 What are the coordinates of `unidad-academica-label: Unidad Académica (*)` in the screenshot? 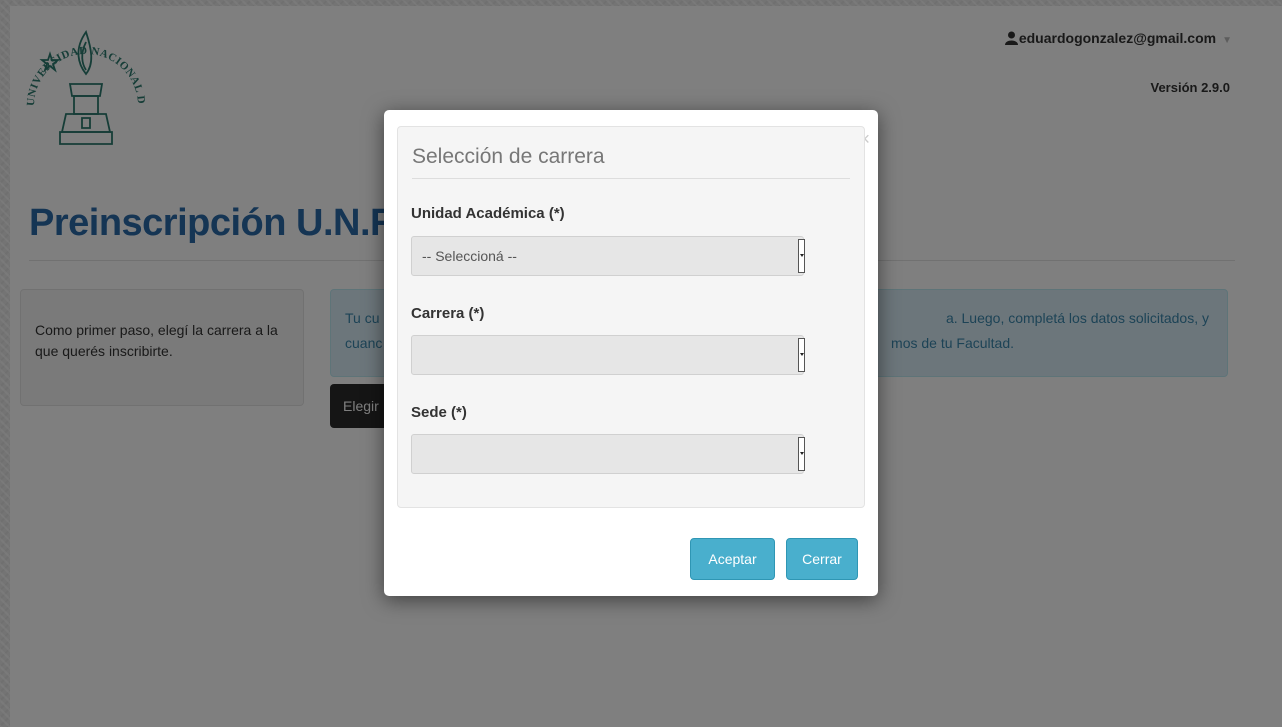 It's located at (488, 213).